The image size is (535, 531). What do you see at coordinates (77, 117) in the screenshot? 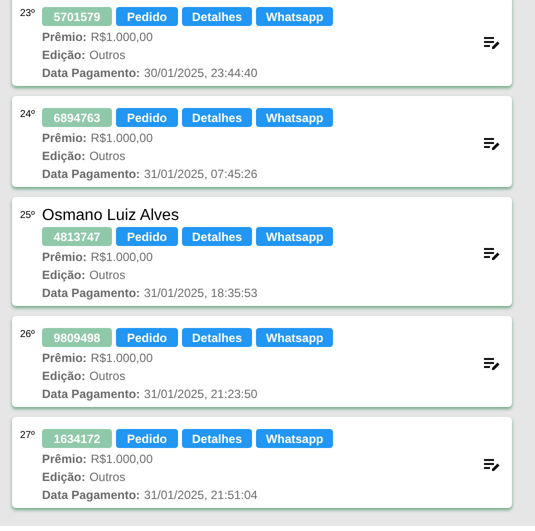
I see `ticket-code-badge: 6894763` at bounding box center [77, 117].